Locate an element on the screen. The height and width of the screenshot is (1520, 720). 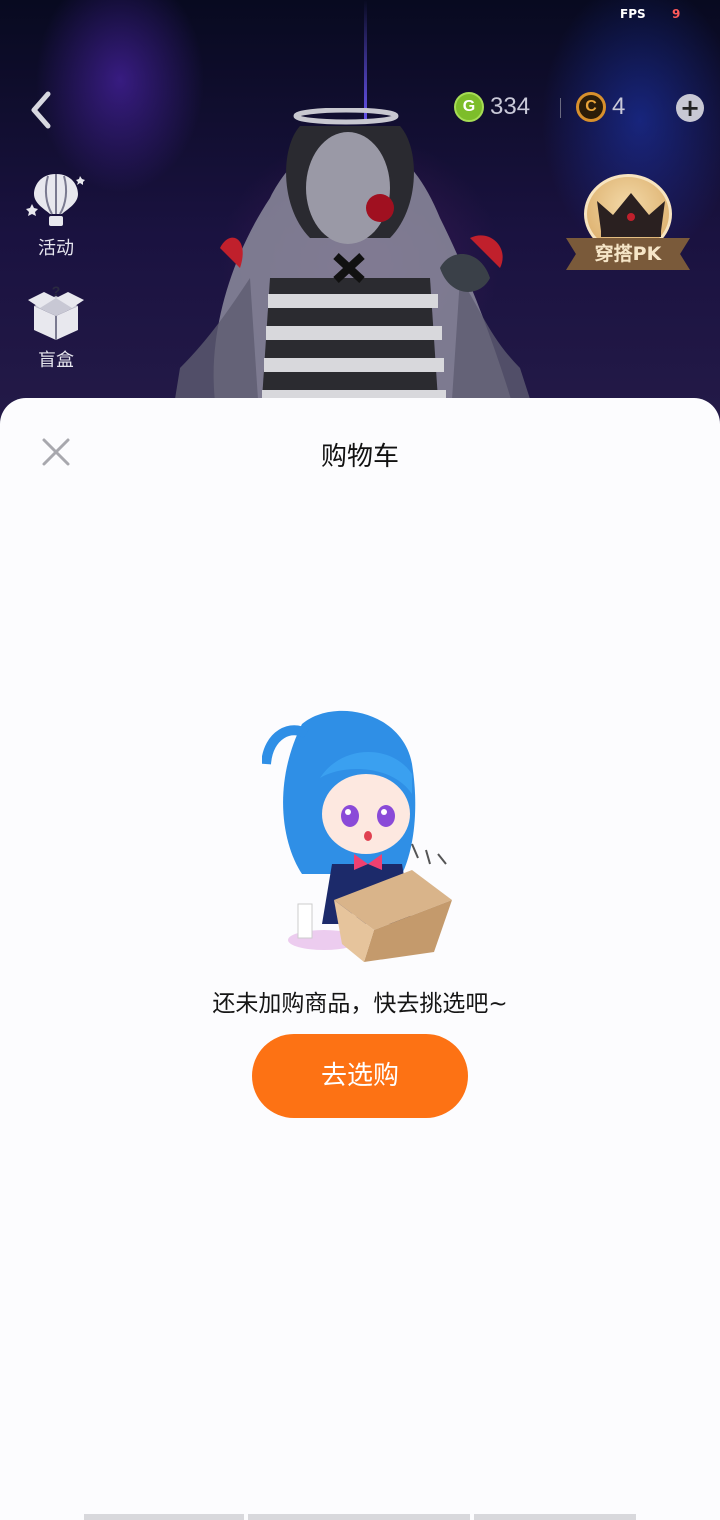
side-menu-activity: 活动 is located at coordinates (56, 215).